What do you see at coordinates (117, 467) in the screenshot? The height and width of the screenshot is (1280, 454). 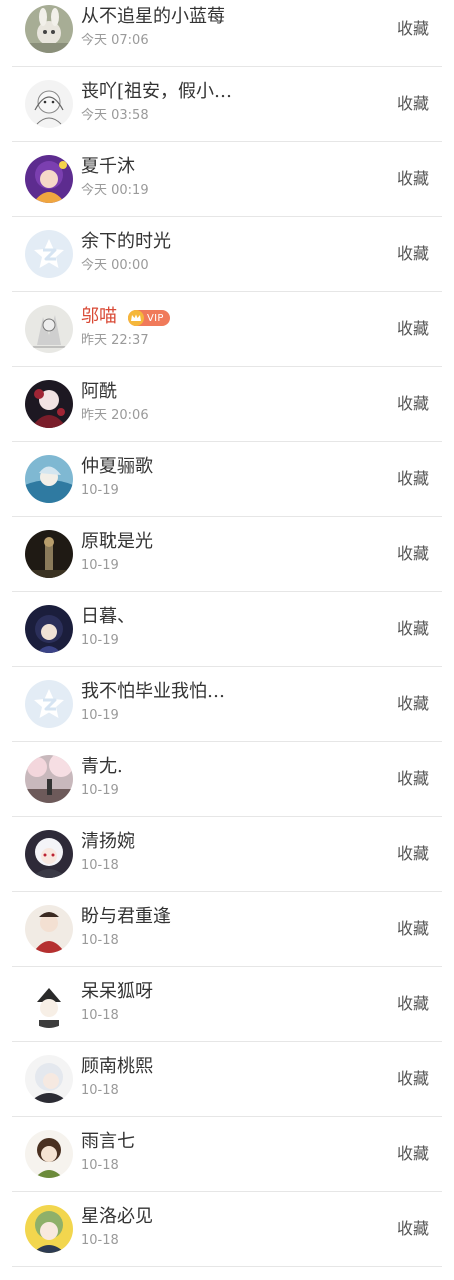 I see `user-name: 仲夏骊歌` at bounding box center [117, 467].